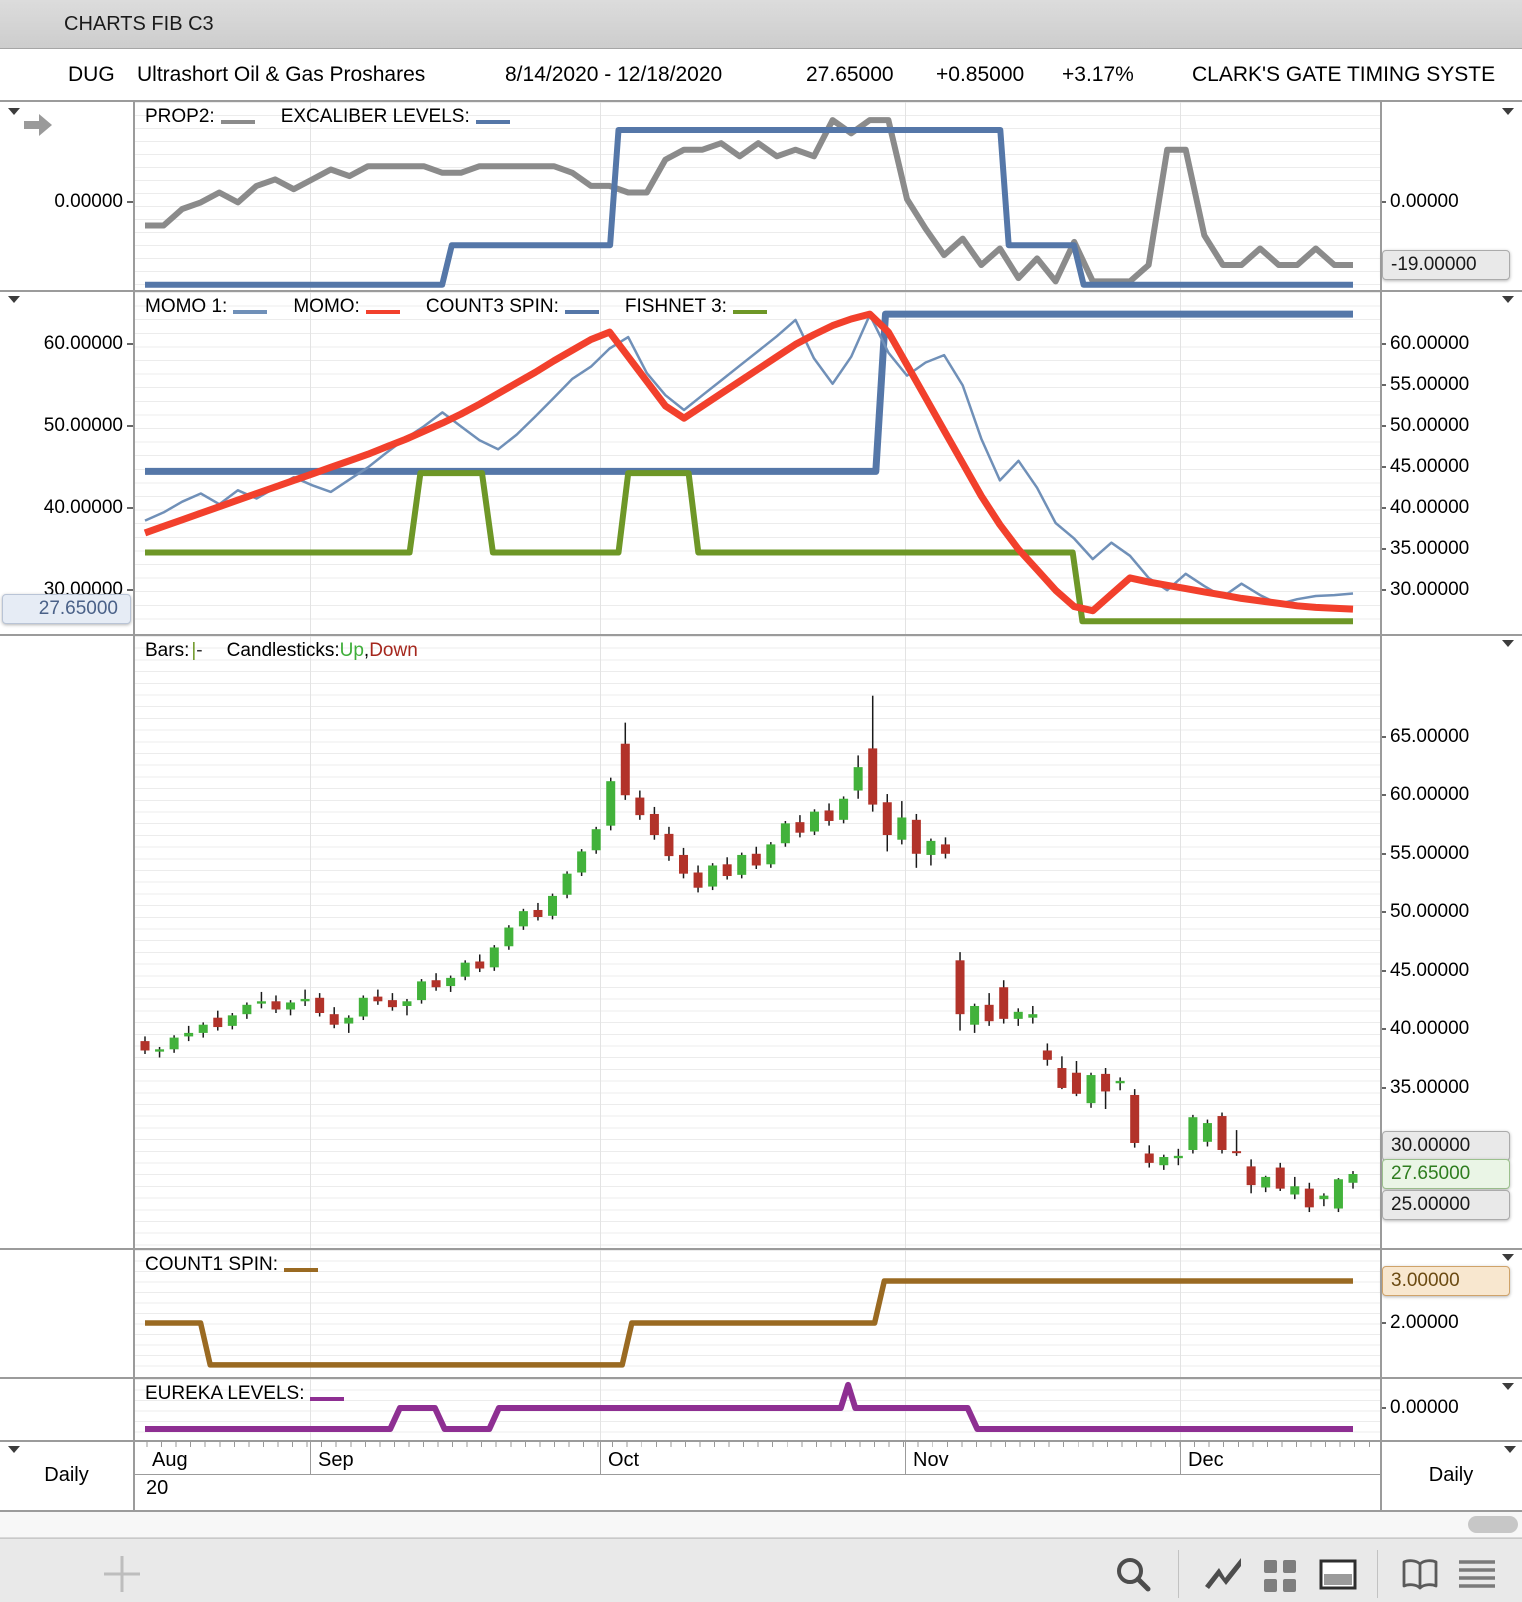 The width and height of the screenshot is (1522, 1602). I want to click on timeframe-selector-right: Daily, so click(1451, 1475).